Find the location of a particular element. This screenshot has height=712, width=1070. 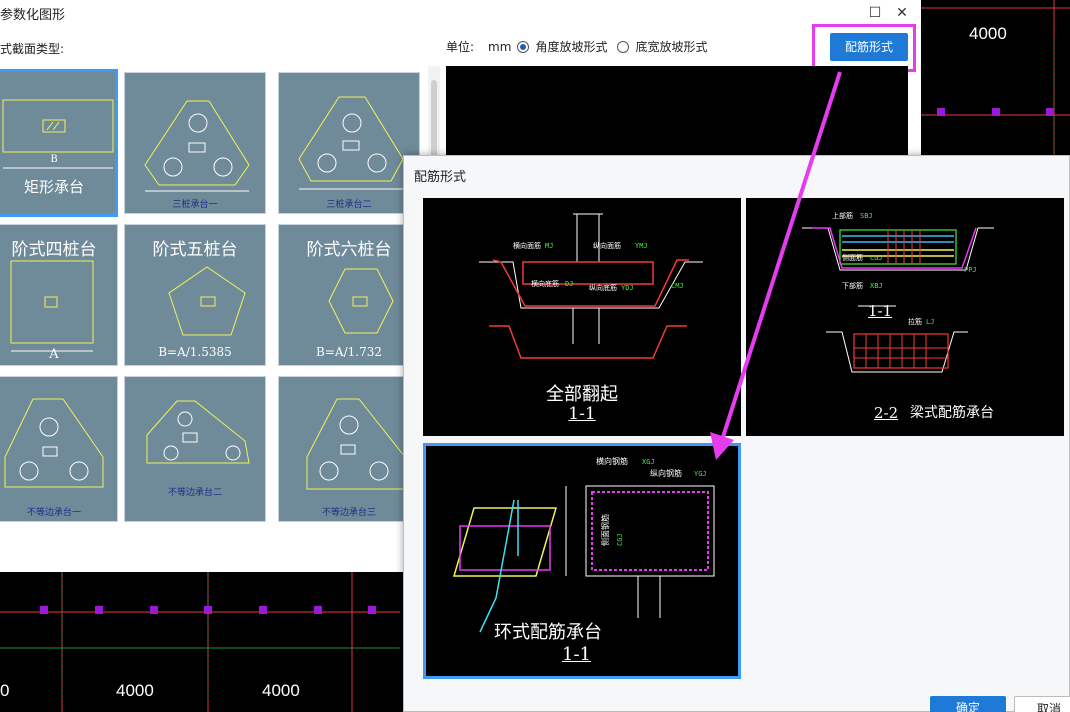

unit-value: mm is located at coordinates (500, 46).